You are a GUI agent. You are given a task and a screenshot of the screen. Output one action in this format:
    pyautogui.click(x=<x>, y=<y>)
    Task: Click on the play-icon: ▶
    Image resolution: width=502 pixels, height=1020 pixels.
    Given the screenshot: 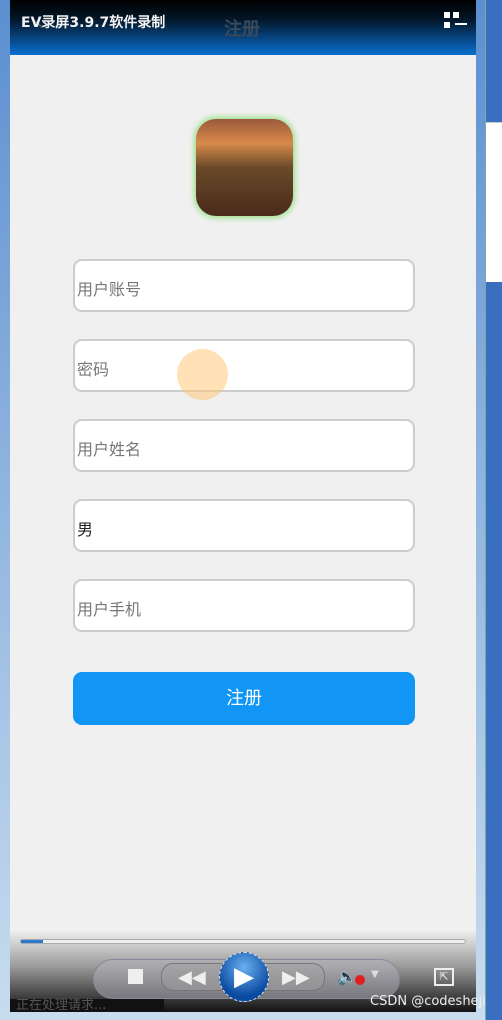 What is the action you would take?
    pyautogui.click(x=244, y=977)
    